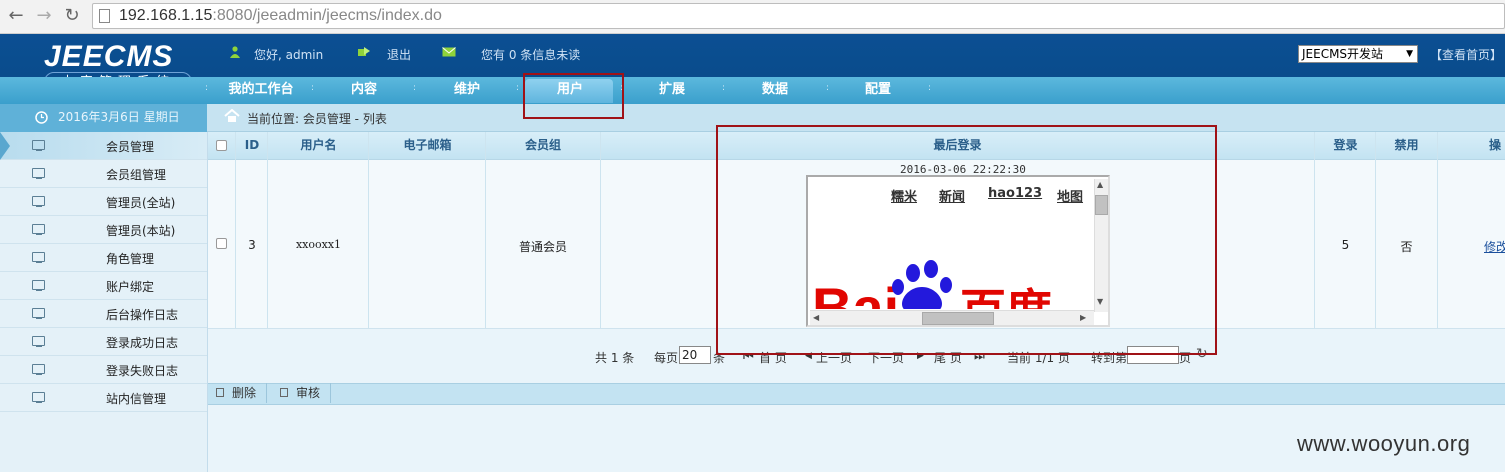 This screenshot has height=472, width=1505. I want to click on page-icon, so click(104, 16).